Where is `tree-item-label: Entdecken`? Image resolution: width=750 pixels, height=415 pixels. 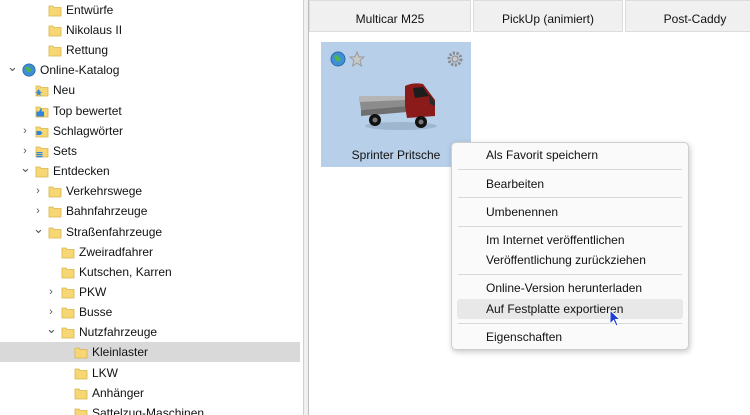 tree-item-label: Entdecken is located at coordinates (81, 171).